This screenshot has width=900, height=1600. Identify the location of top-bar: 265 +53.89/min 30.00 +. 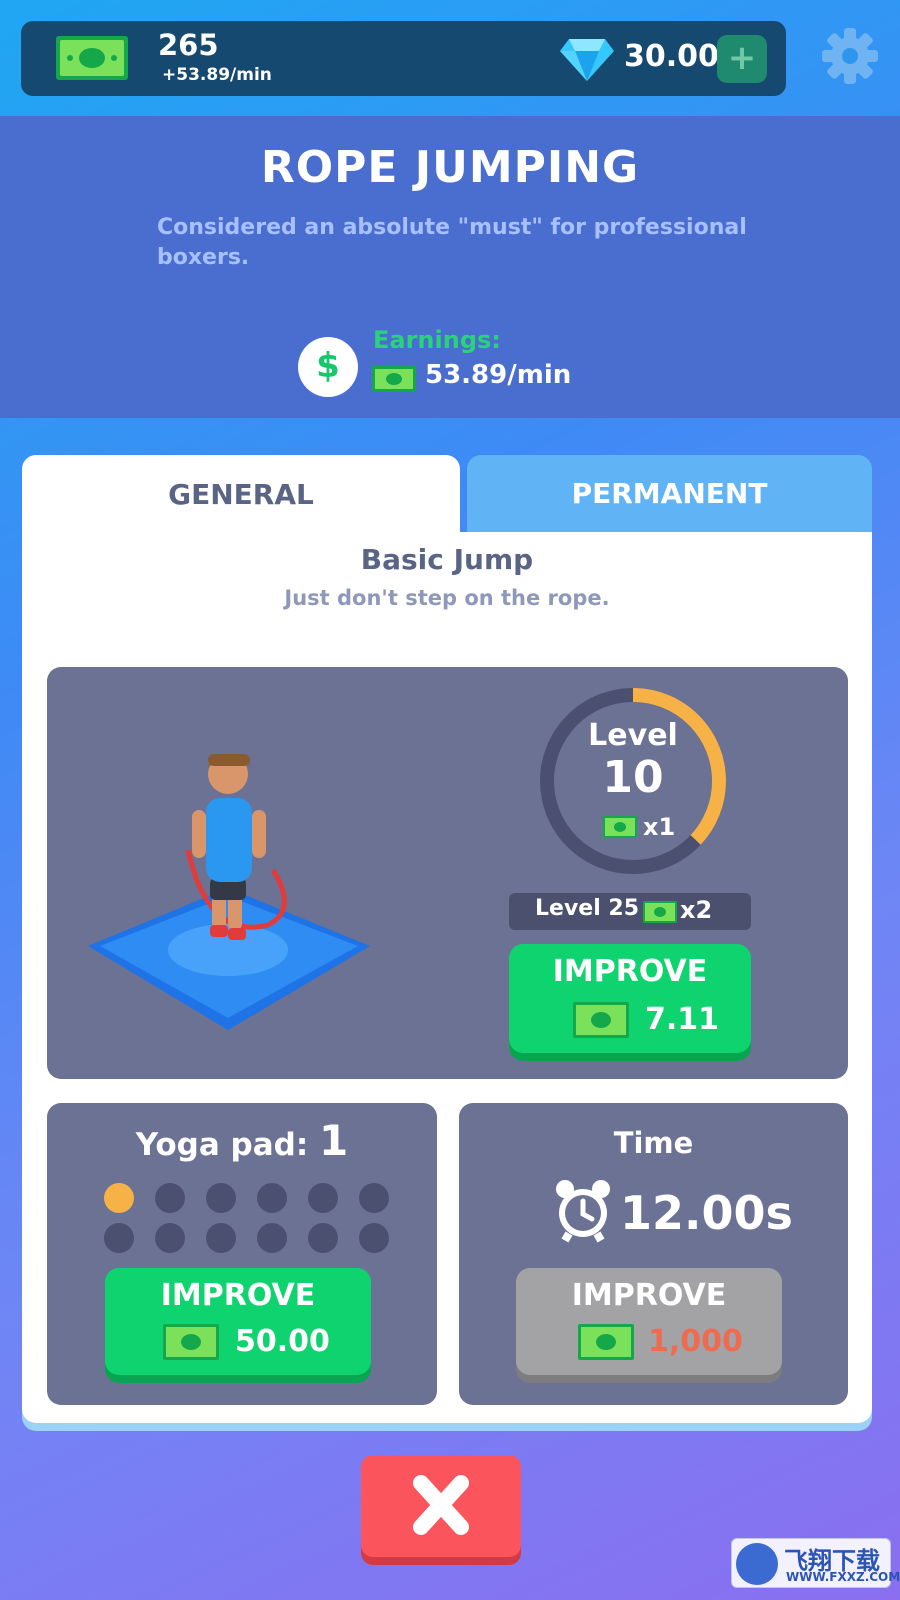
(403, 58).